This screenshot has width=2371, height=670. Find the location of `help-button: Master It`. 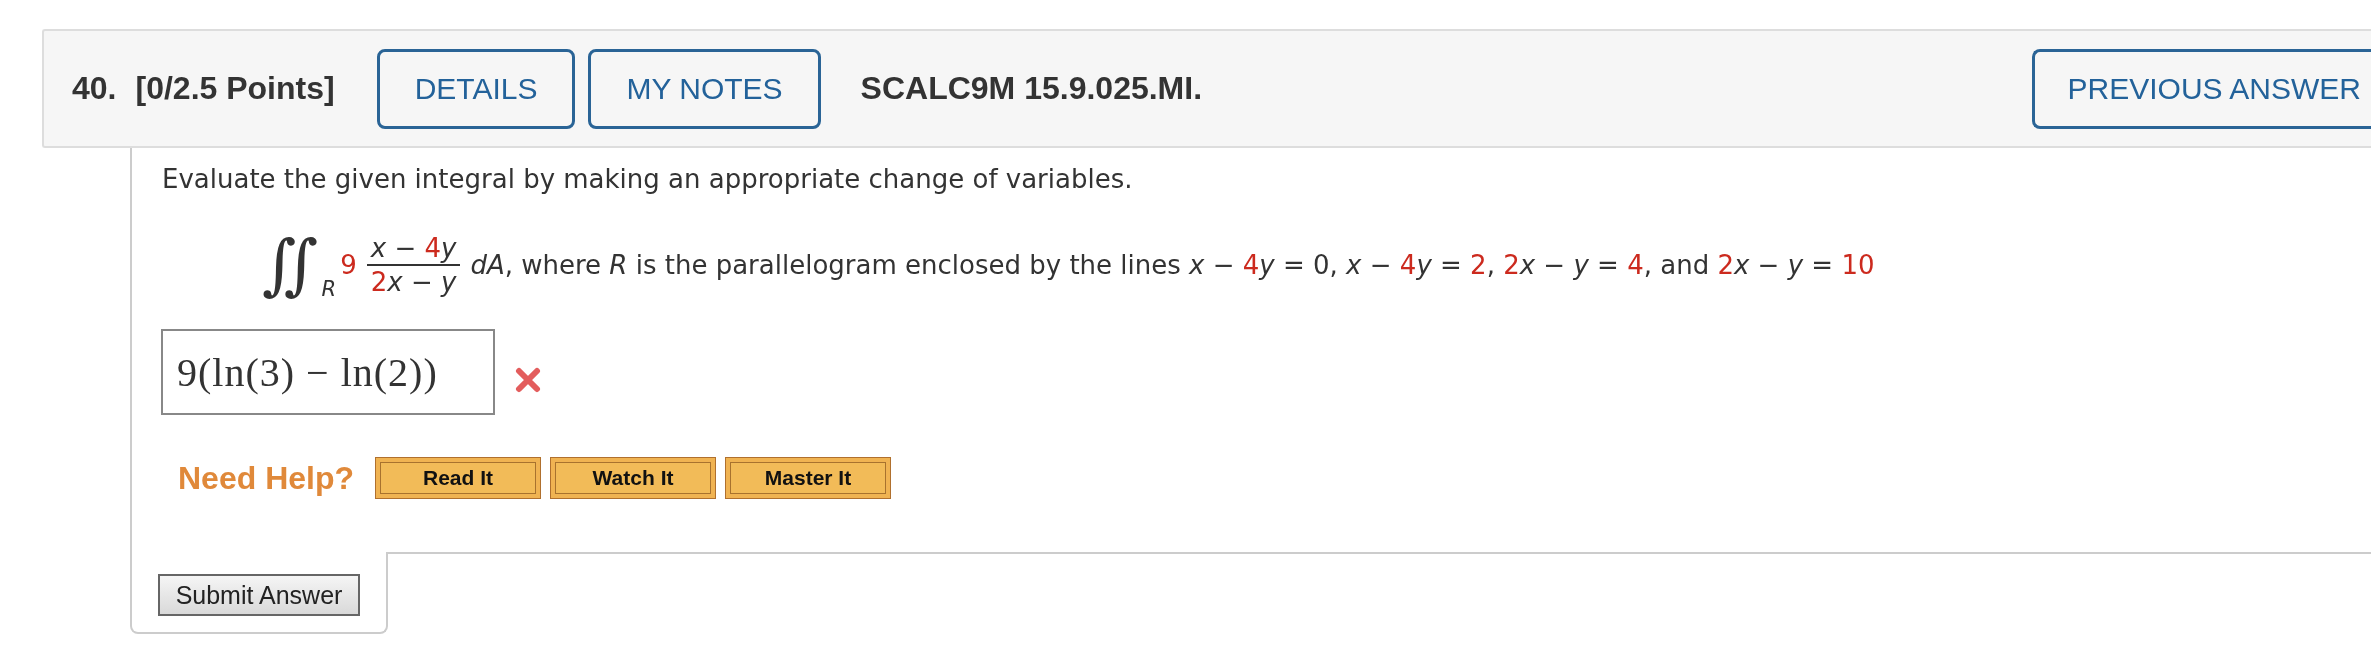

help-button: Master It is located at coordinates (808, 478).